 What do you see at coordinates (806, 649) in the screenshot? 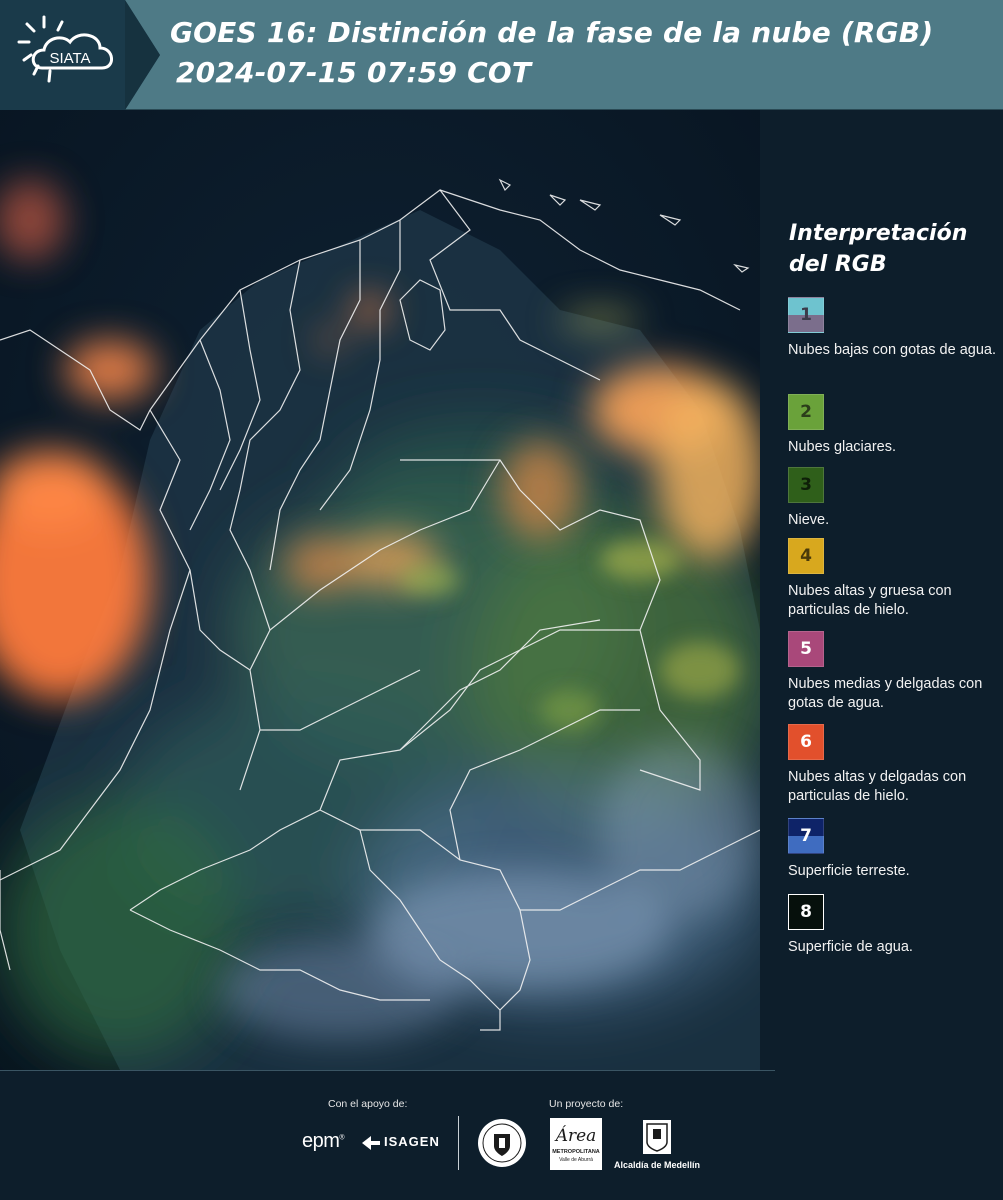
I see `legend-swatch-5: 5` at bounding box center [806, 649].